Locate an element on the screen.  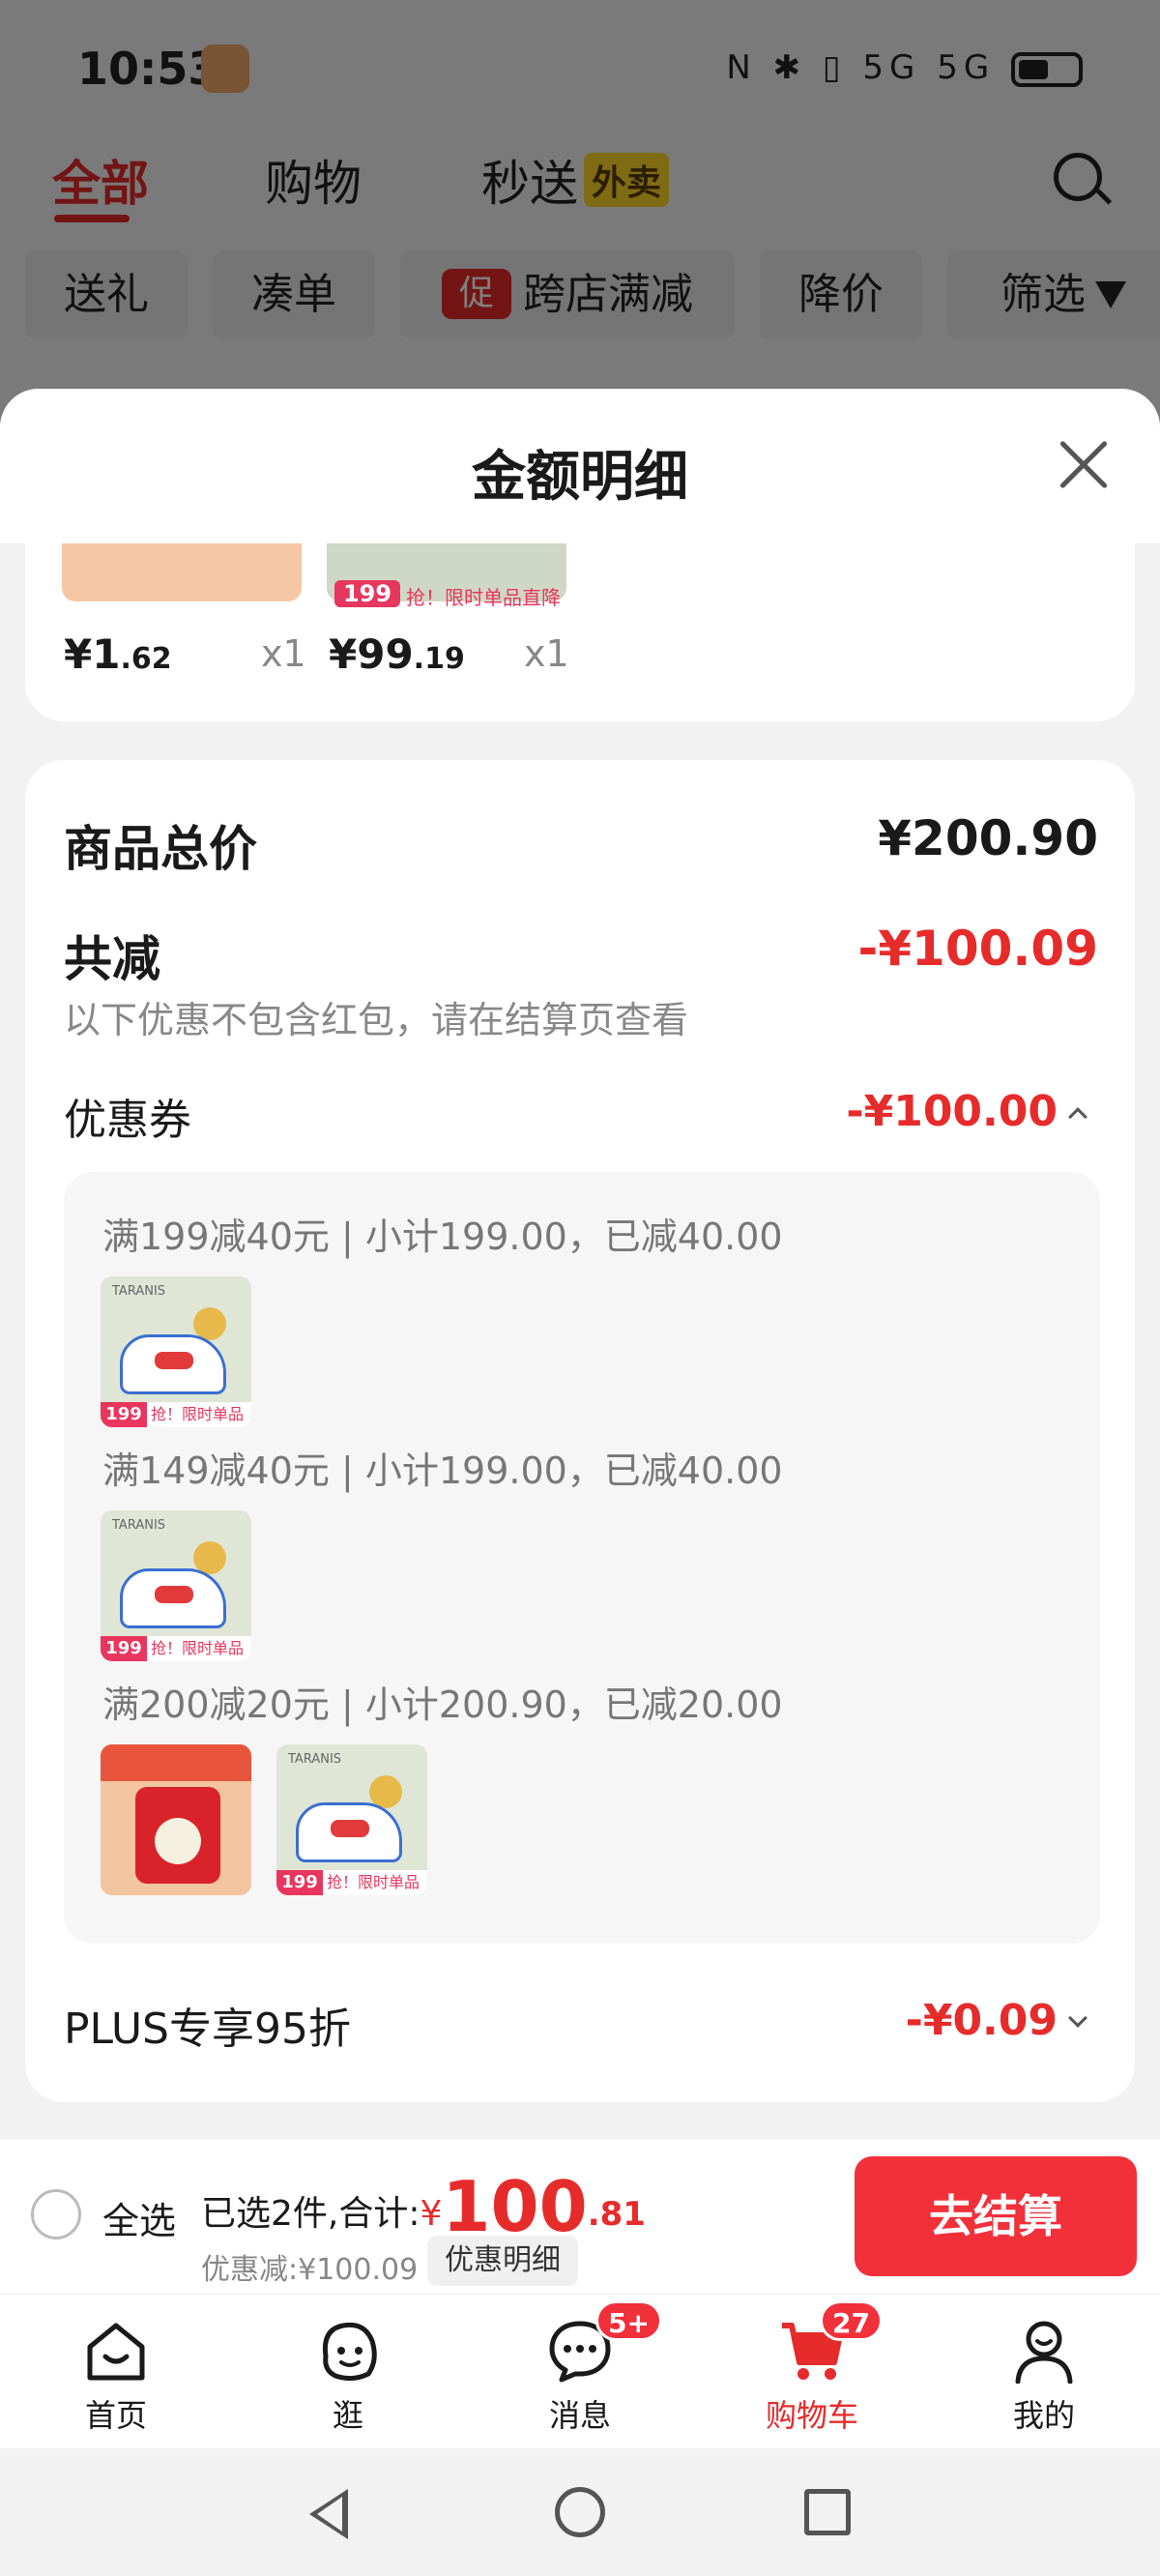
tab-profile-label: 我的 is located at coordinates (1044, 2415).